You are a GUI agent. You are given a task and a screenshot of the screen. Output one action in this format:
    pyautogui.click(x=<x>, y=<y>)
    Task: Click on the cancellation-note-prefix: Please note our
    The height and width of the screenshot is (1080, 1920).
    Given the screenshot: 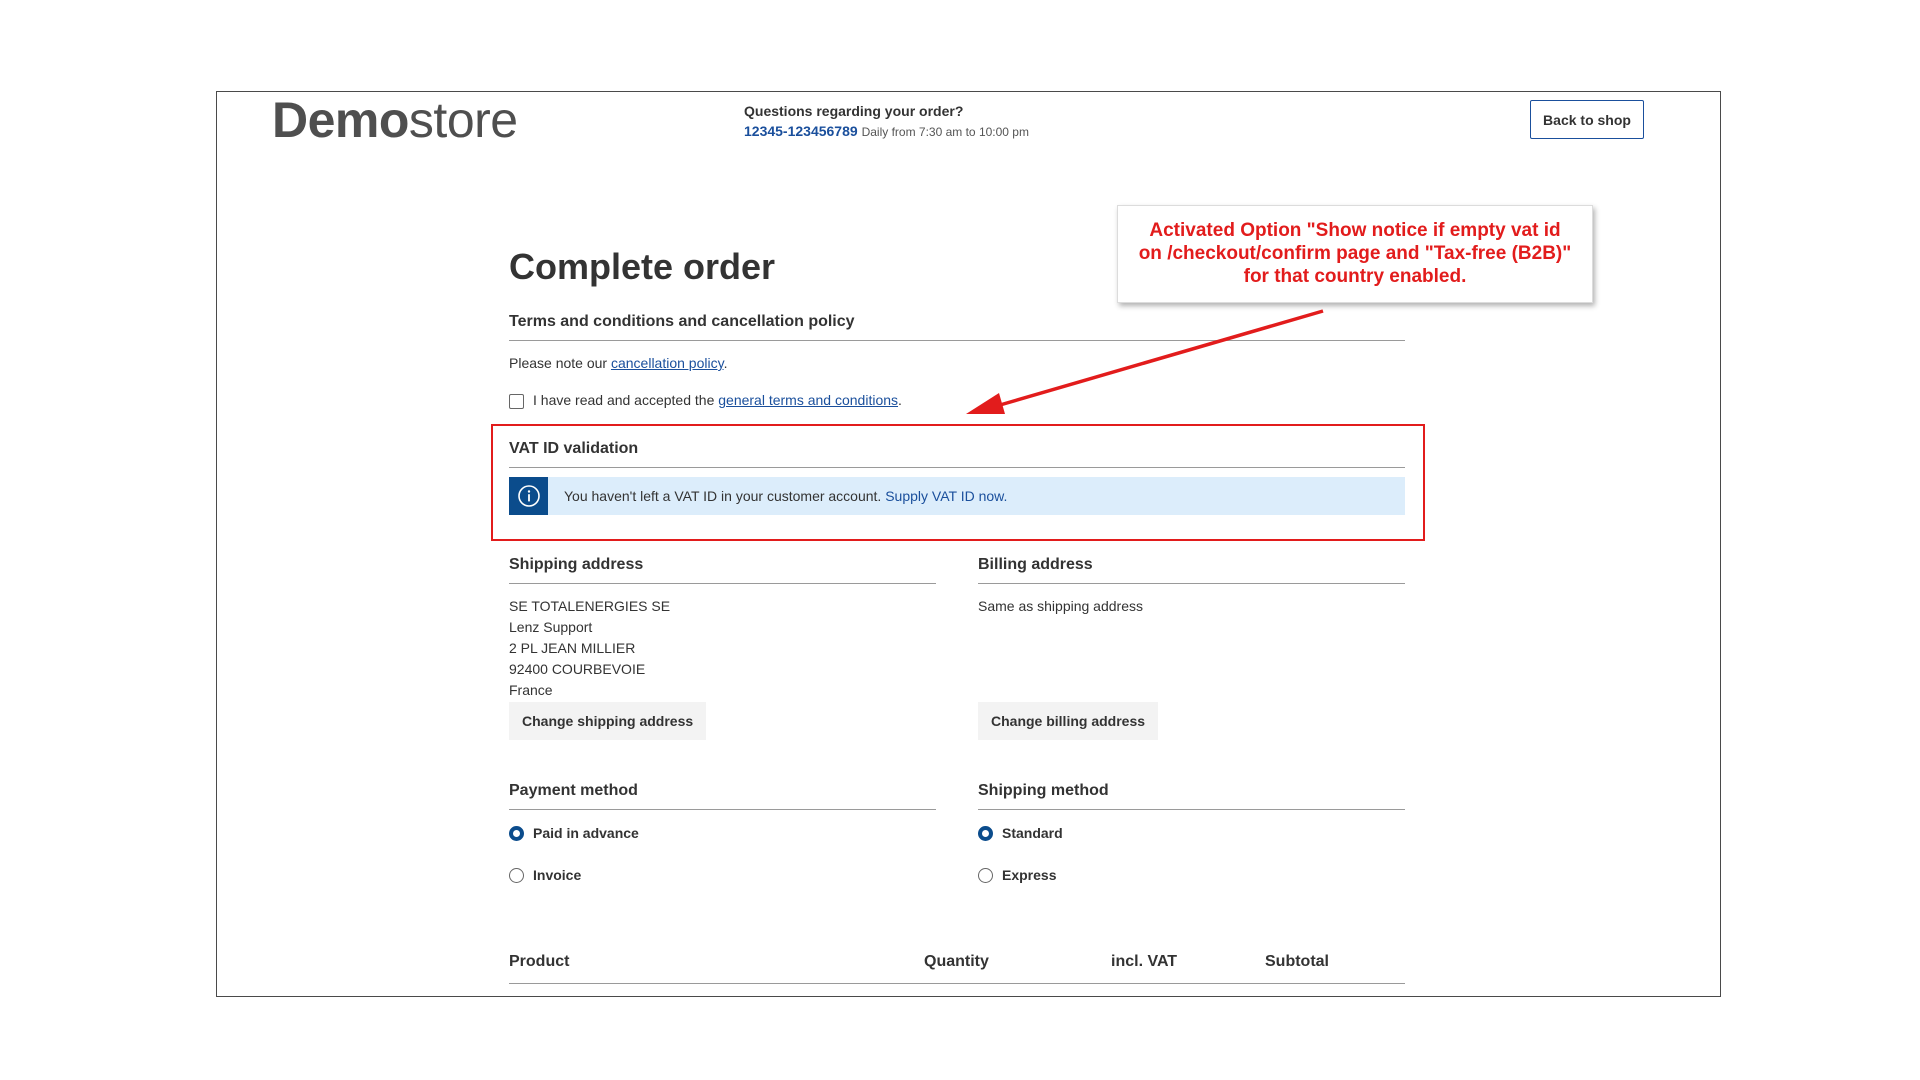 What is the action you would take?
    pyautogui.click(x=560, y=363)
    